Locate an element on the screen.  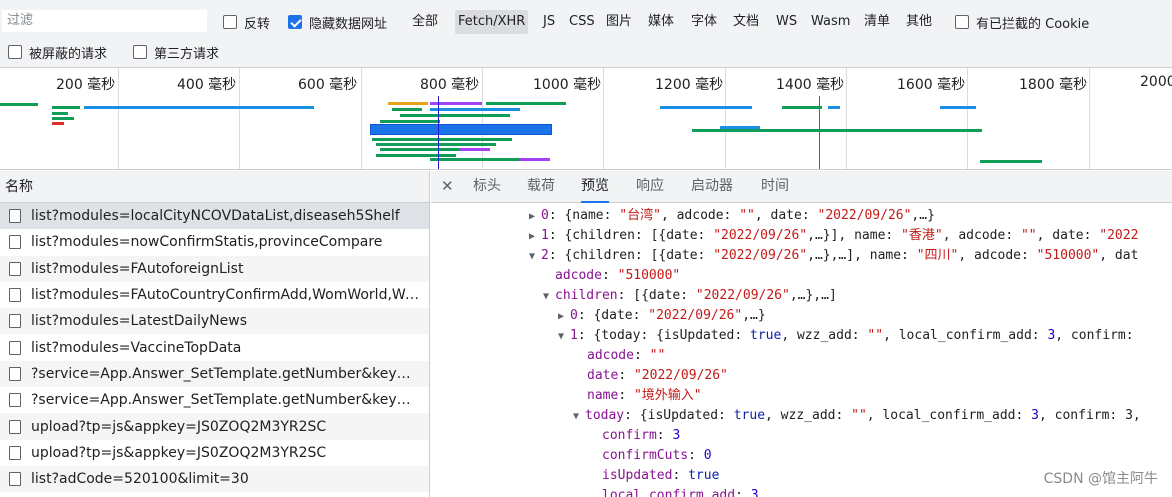
timeline-tick-label: 400 毫秒 is located at coordinates (207, 85).